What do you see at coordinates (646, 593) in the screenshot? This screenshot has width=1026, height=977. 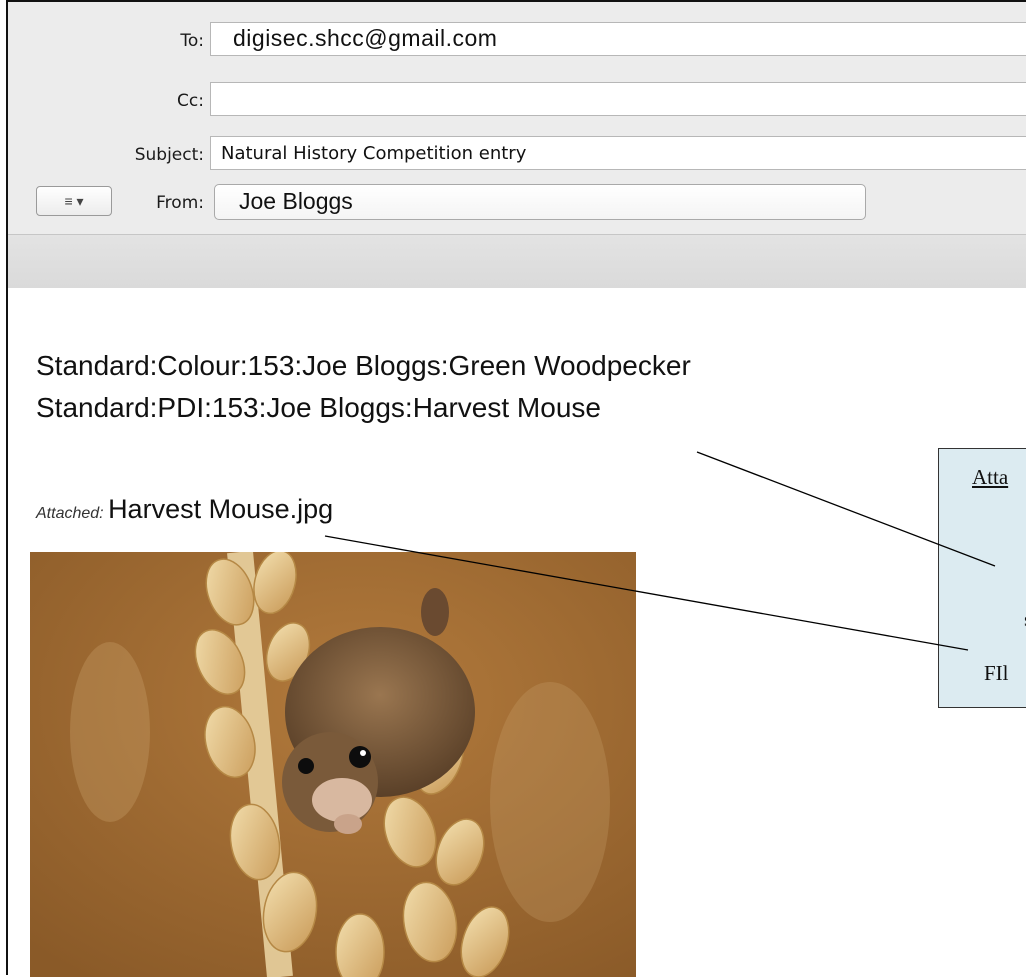 I see `pointer-line-filename` at bounding box center [646, 593].